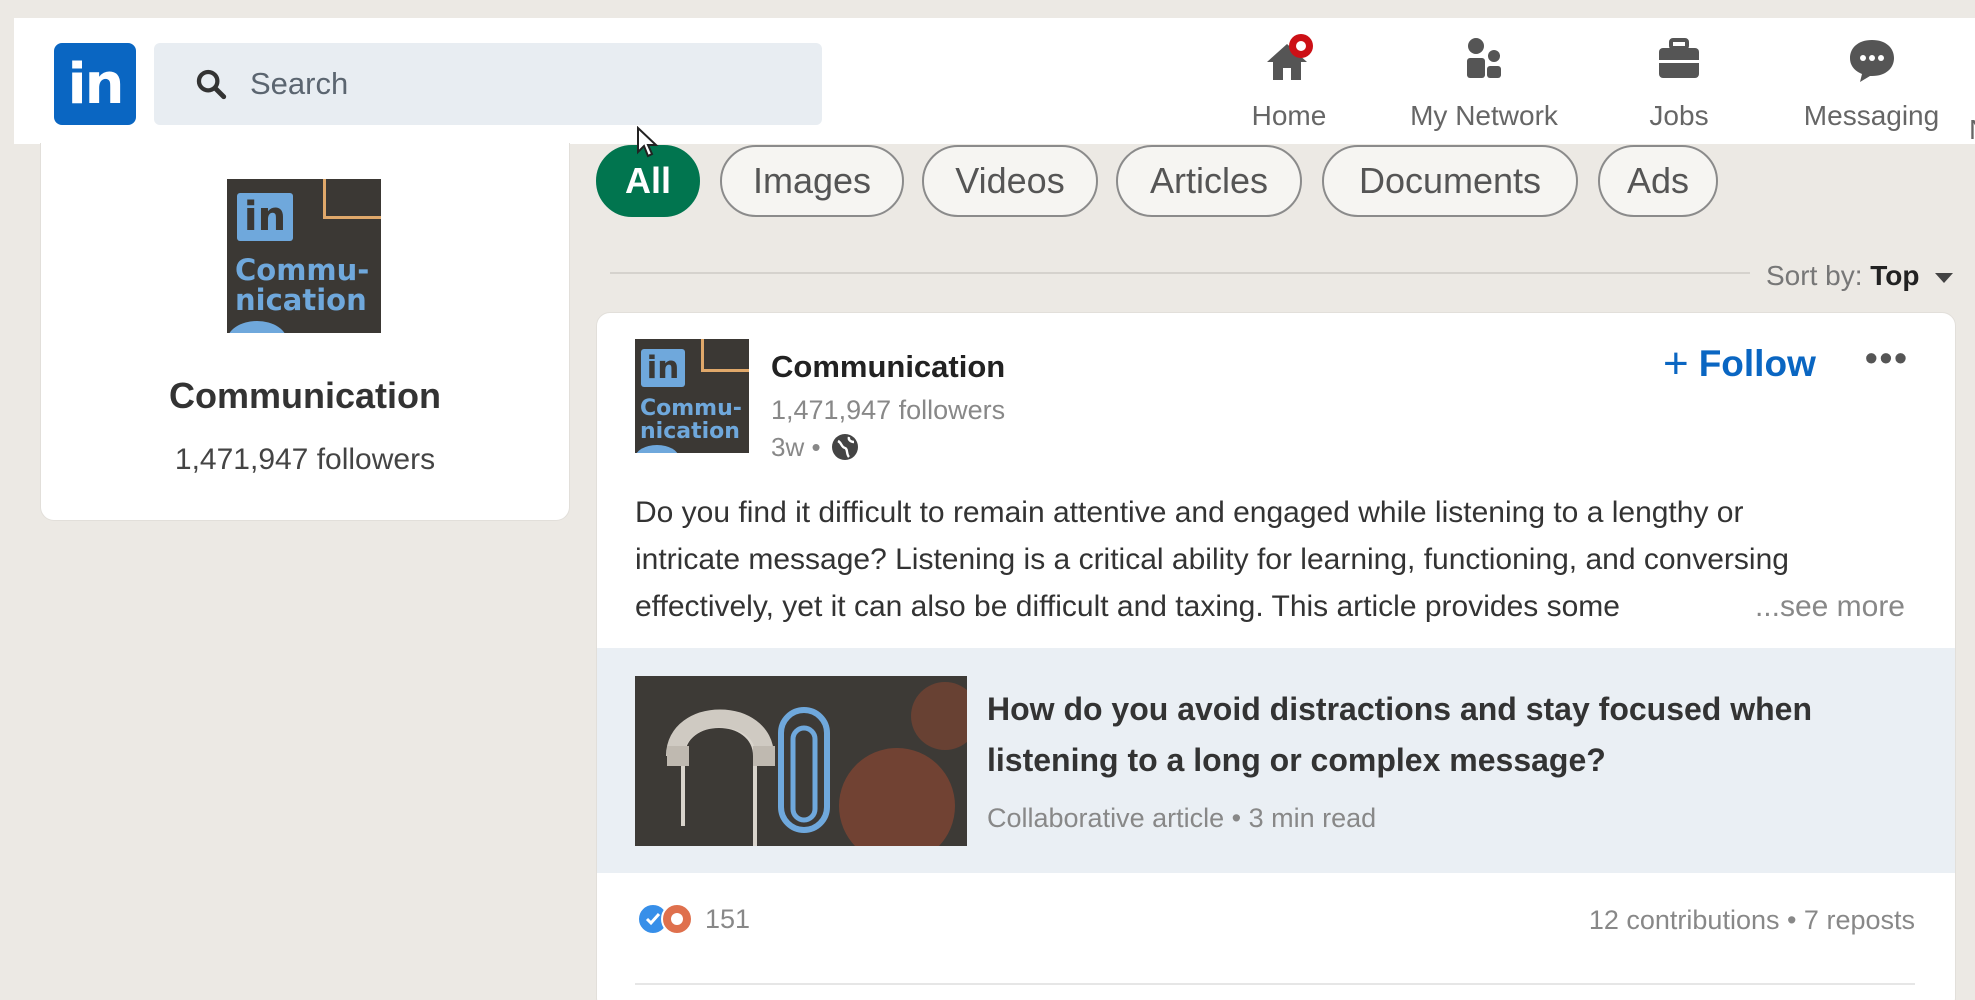 The image size is (1975, 1000). I want to click on top-nav-bar: in Search Home My Network Jobs Messaging, so click(994, 82).